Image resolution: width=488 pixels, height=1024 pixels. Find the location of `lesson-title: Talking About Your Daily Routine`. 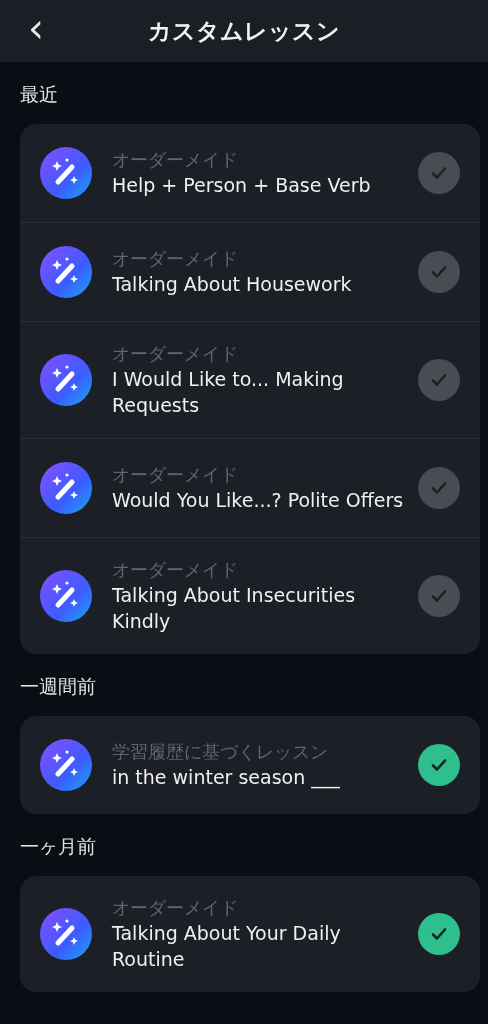

lesson-title: Talking About Your Daily Routine is located at coordinates (227, 946).